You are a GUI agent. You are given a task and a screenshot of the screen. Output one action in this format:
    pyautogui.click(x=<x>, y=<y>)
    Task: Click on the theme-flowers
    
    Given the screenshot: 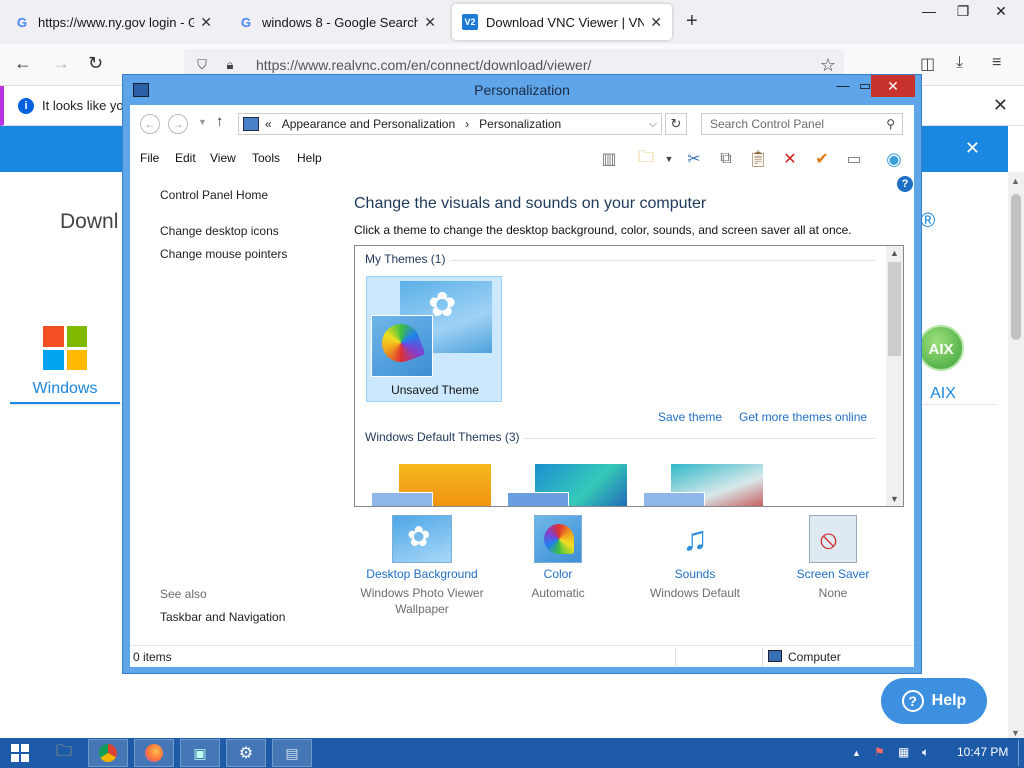 What is the action you would take?
    pyautogui.click(x=704, y=485)
    